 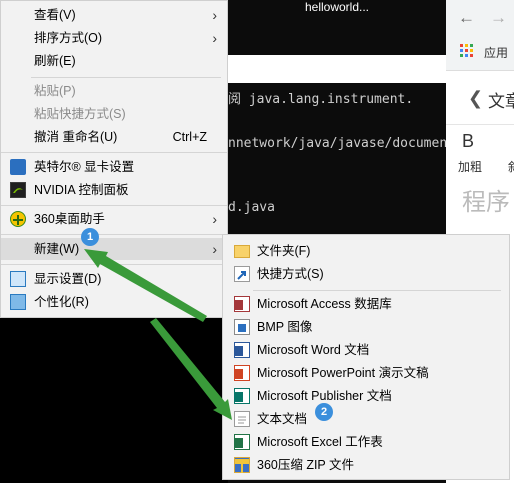 What do you see at coordinates (242, 465) in the screenshot?
I see `zip-archive-icon` at bounding box center [242, 465].